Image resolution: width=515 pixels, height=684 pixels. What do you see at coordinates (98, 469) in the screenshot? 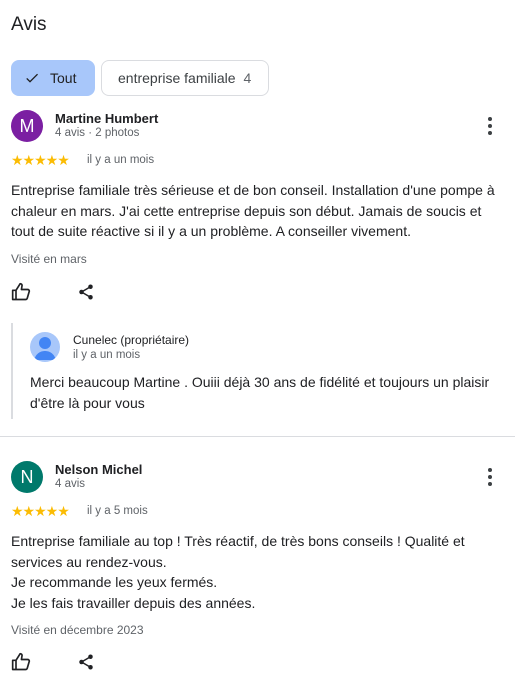
I see `reviewer-name: Nelson Michel` at bounding box center [98, 469].